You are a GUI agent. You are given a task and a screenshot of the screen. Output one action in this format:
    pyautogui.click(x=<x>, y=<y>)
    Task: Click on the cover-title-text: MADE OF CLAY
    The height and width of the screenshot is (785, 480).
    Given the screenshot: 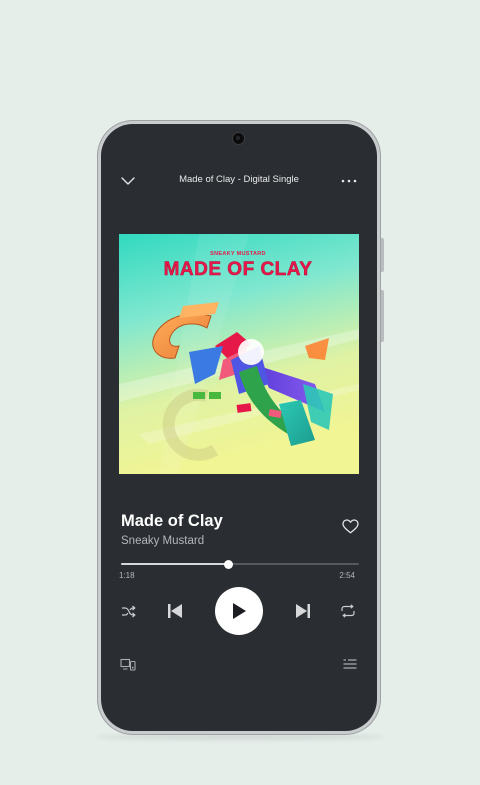 What is the action you would take?
    pyautogui.click(x=238, y=269)
    